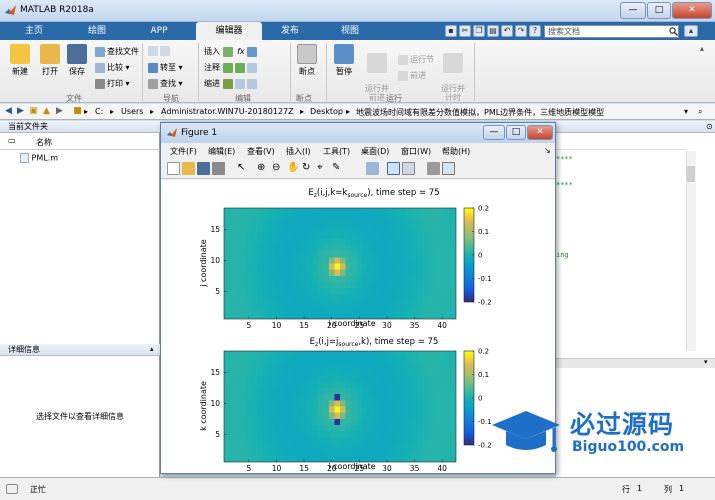 The width and height of the screenshot is (715, 500). Describe the element at coordinates (336, 151) in the screenshot. I see `menu-tools: 工具(T)` at that location.